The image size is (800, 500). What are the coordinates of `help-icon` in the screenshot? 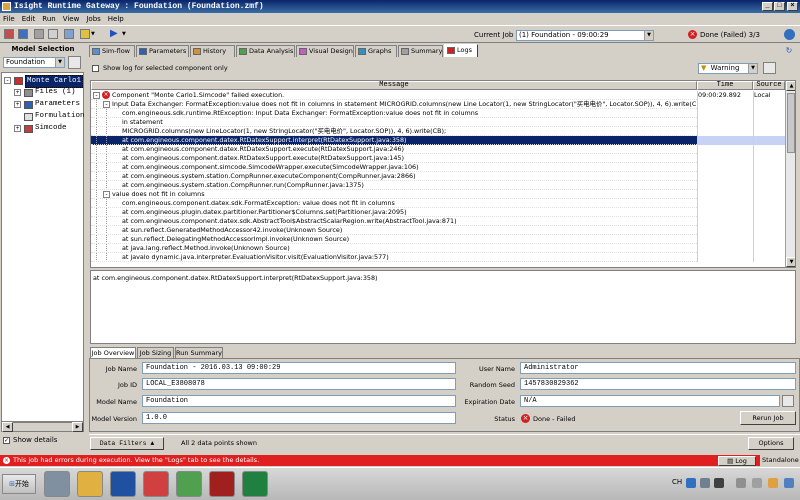 It's located at (789, 34).